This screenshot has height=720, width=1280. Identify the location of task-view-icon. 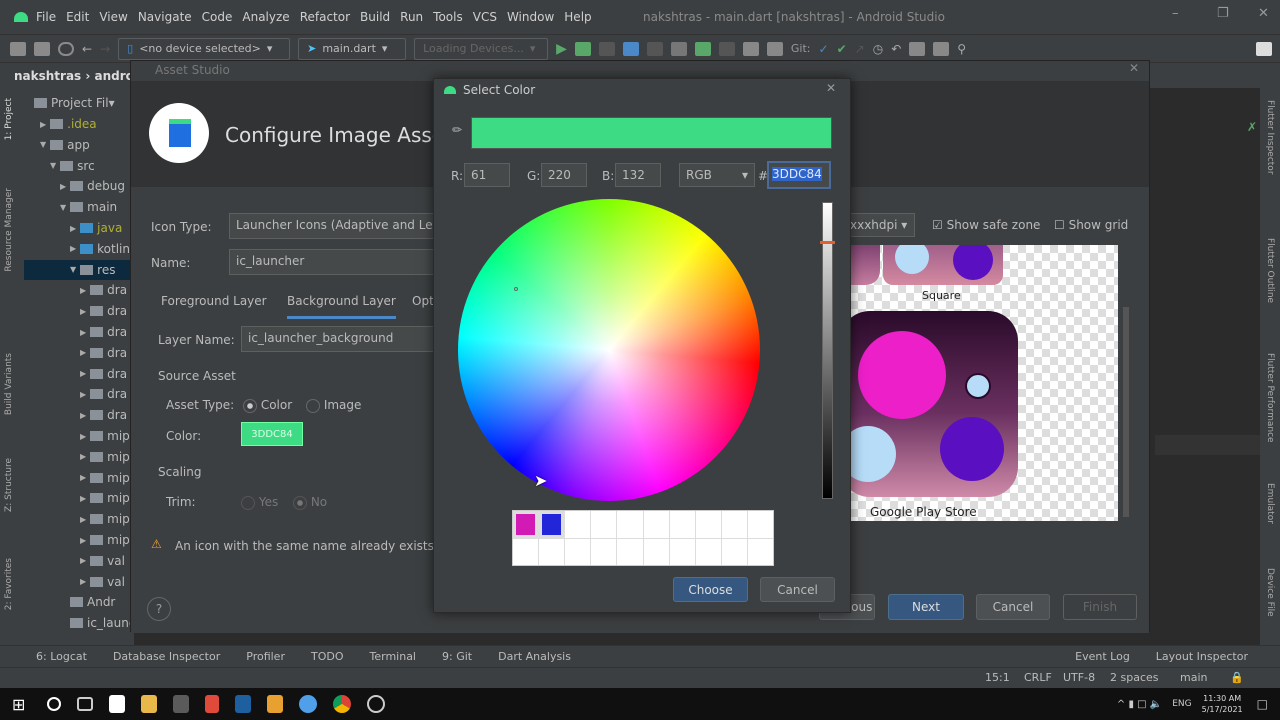
(85, 704).